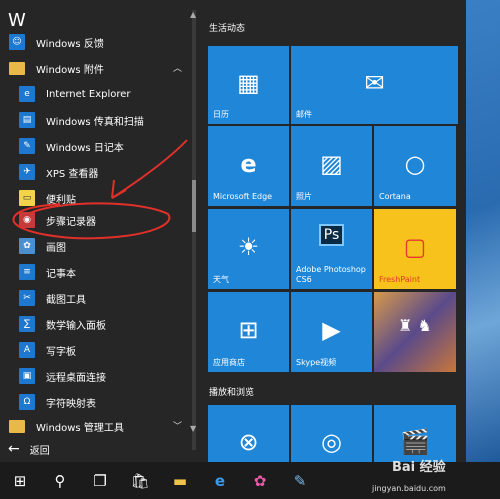 This screenshot has height=499, width=500. Describe the element at coordinates (17, 42) in the screenshot. I see `person-feedback-icon: ☺` at that location.